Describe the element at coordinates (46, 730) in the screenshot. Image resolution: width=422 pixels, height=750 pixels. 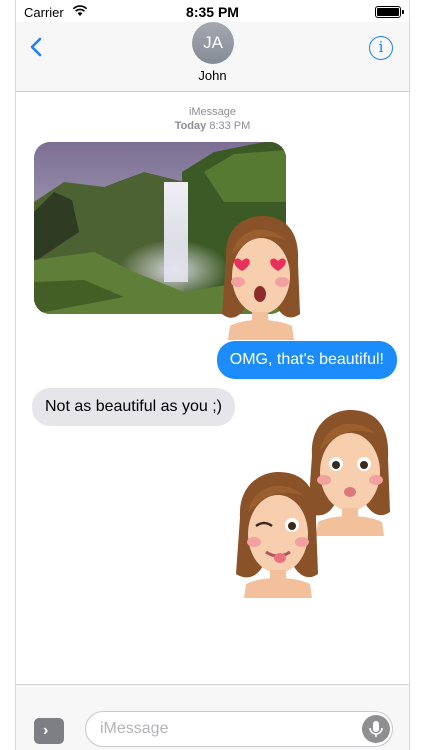
I see `chevron-right-icon: ›` at that location.